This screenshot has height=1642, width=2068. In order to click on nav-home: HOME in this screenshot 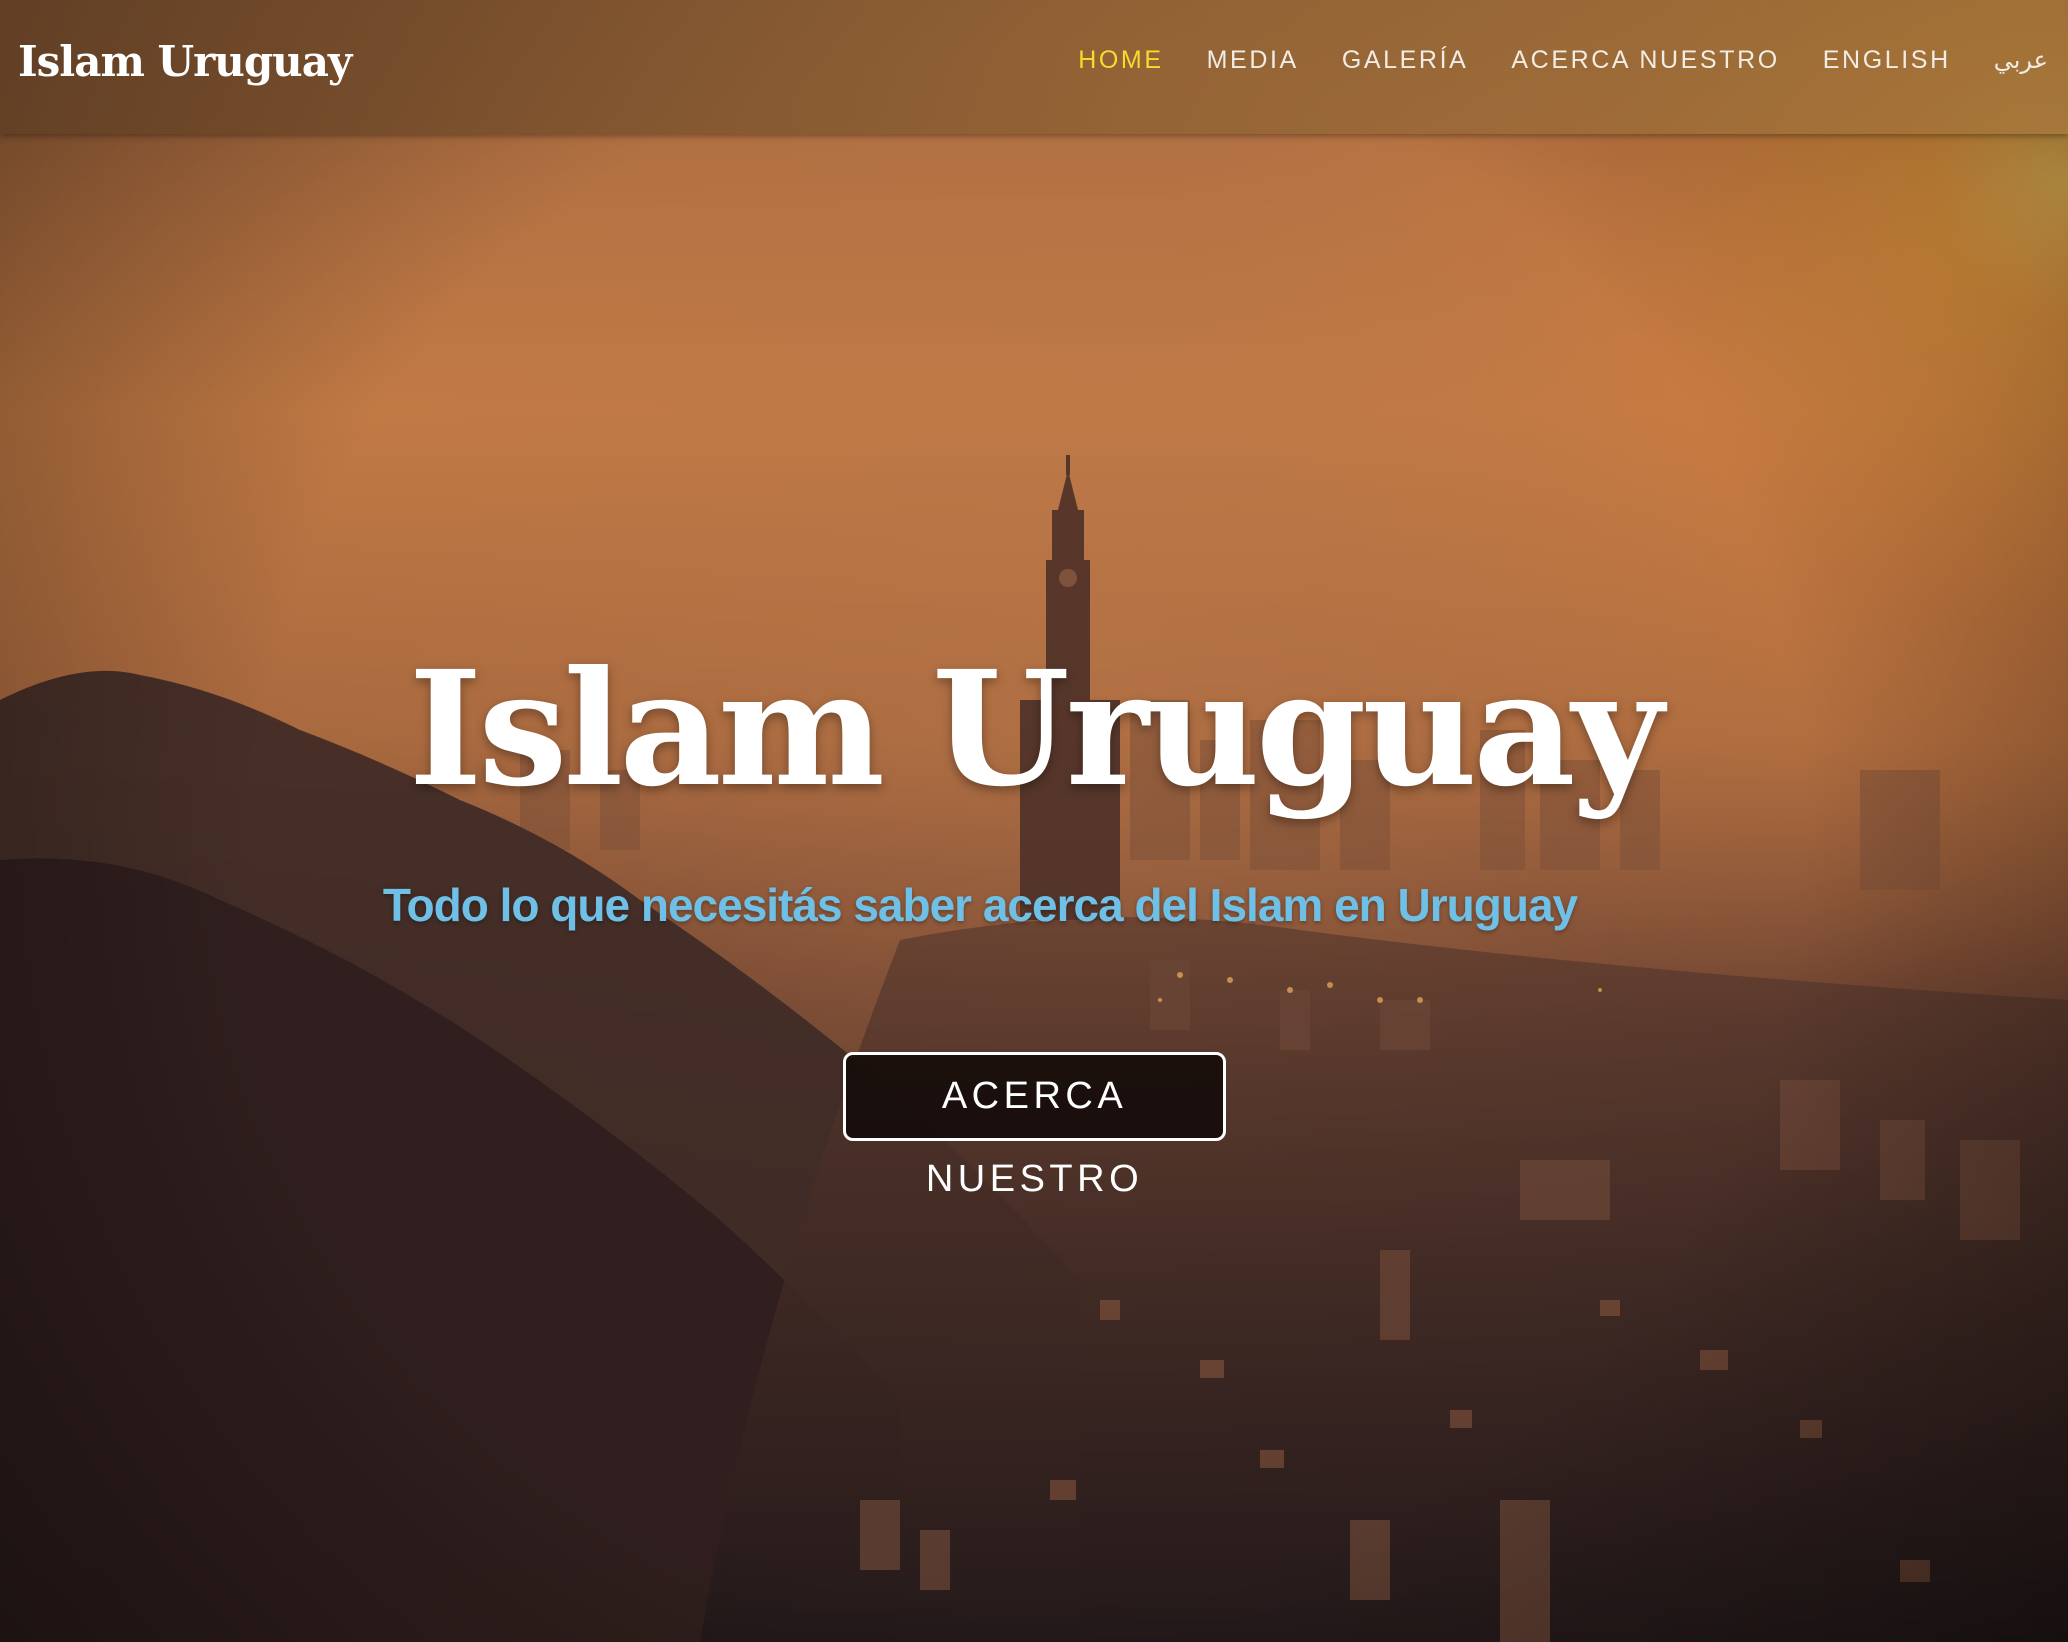, I will do `click(1120, 60)`.